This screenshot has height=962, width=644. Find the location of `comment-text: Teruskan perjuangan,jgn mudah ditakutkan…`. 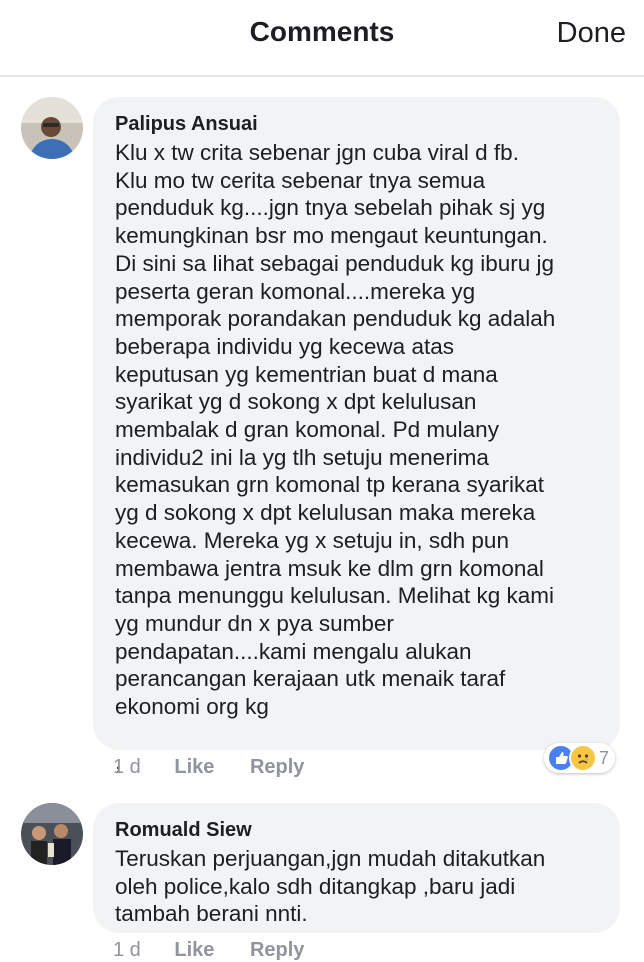

comment-text: Teruskan perjuangan,jgn mudah ditakutkan… is located at coordinates (330, 886).